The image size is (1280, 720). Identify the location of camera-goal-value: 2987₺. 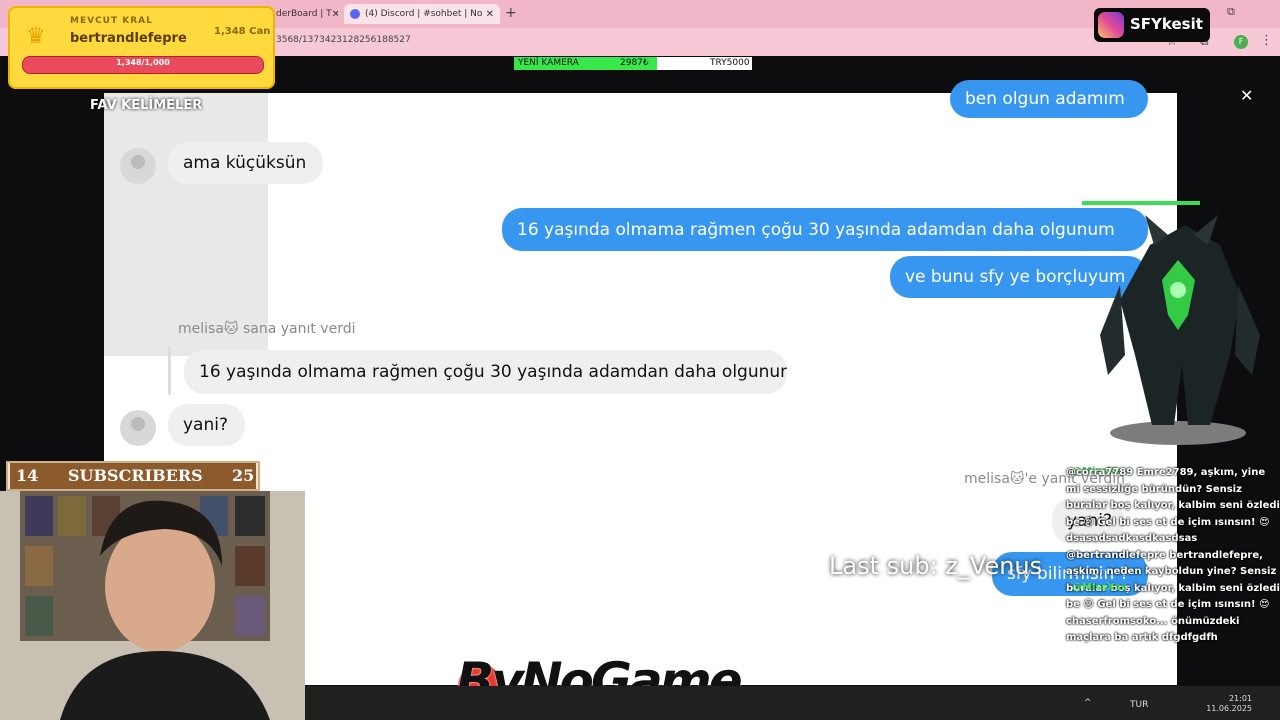
(634, 63).